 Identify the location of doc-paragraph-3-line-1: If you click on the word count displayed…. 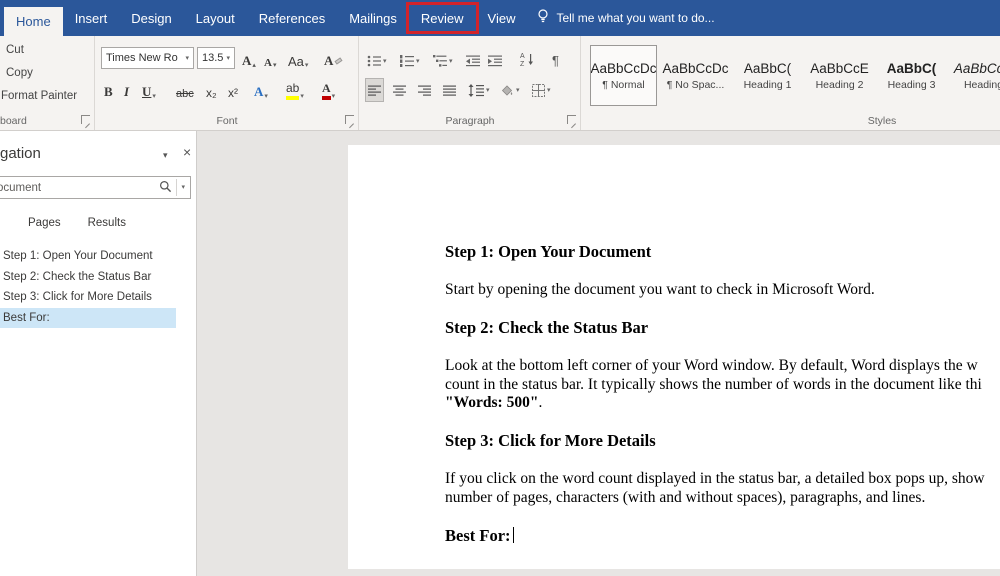
(715, 478).